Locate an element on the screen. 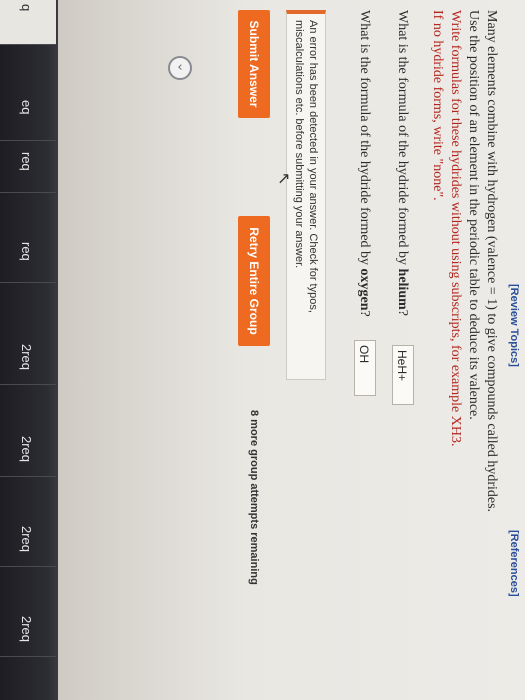 The height and width of the screenshot is (700, 525). retry-entire-group-button: Retry Entire Group is located at coordinates (254, 281).